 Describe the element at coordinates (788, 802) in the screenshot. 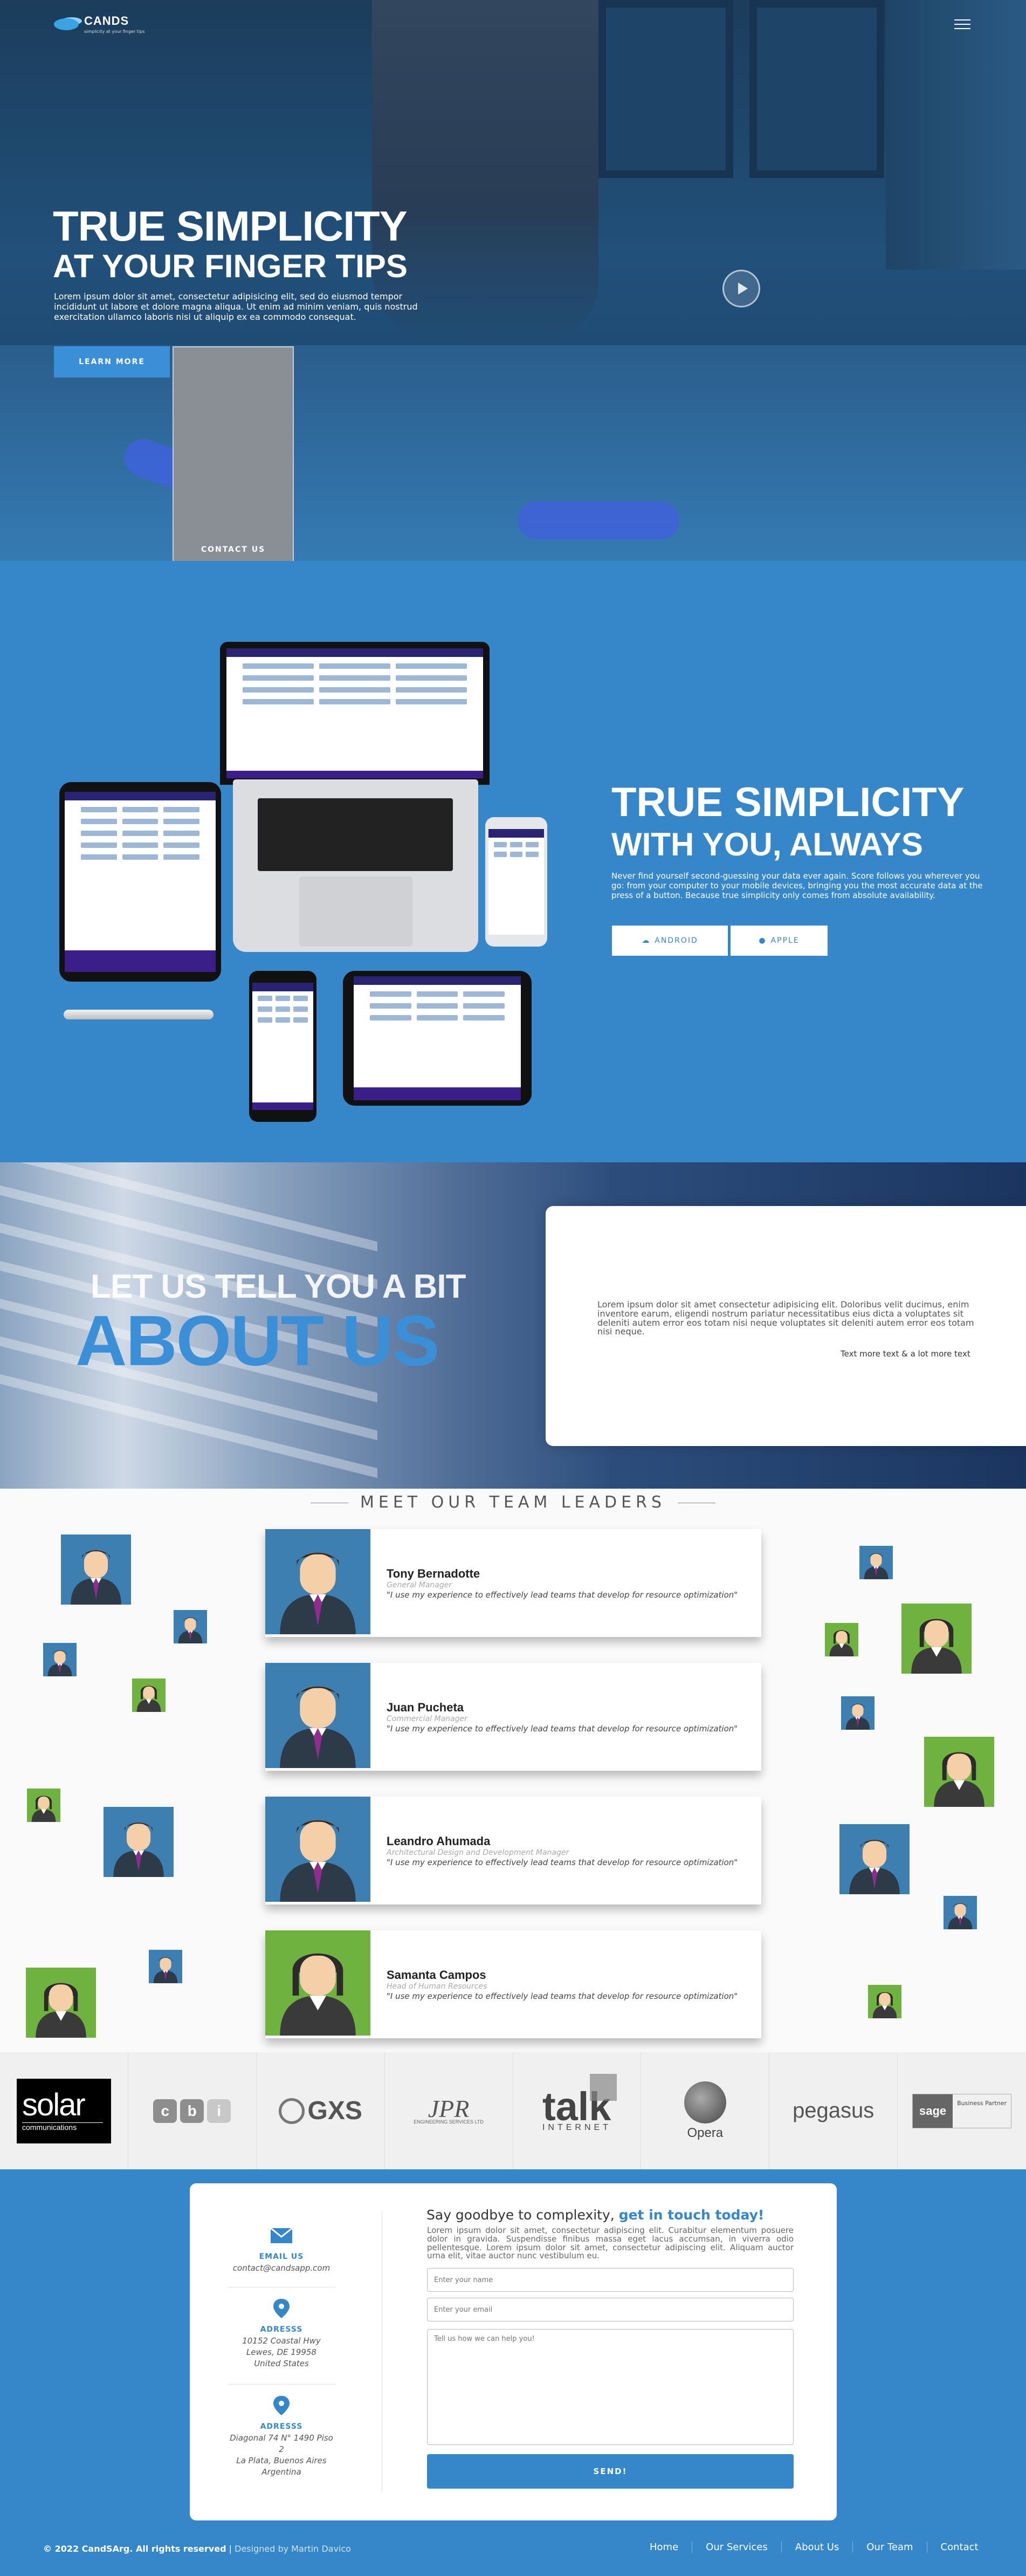

I see `apps-title-line1: TRUE SIMPLICITY` at that location.